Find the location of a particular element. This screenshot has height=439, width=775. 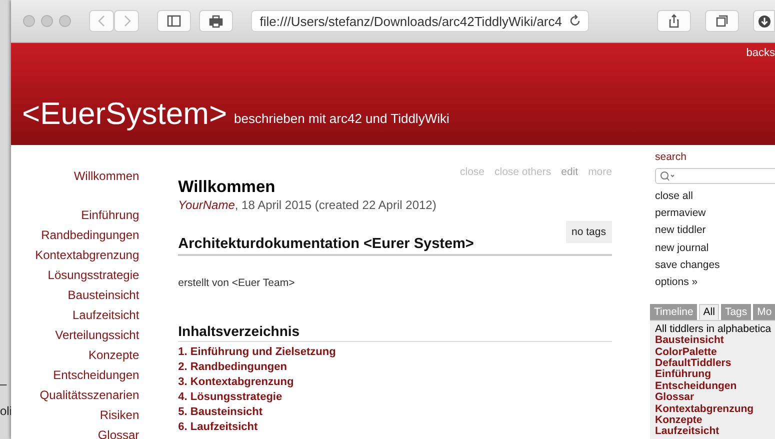

menu-link: Laufzeitsicht is located at coordinates (106, 315).